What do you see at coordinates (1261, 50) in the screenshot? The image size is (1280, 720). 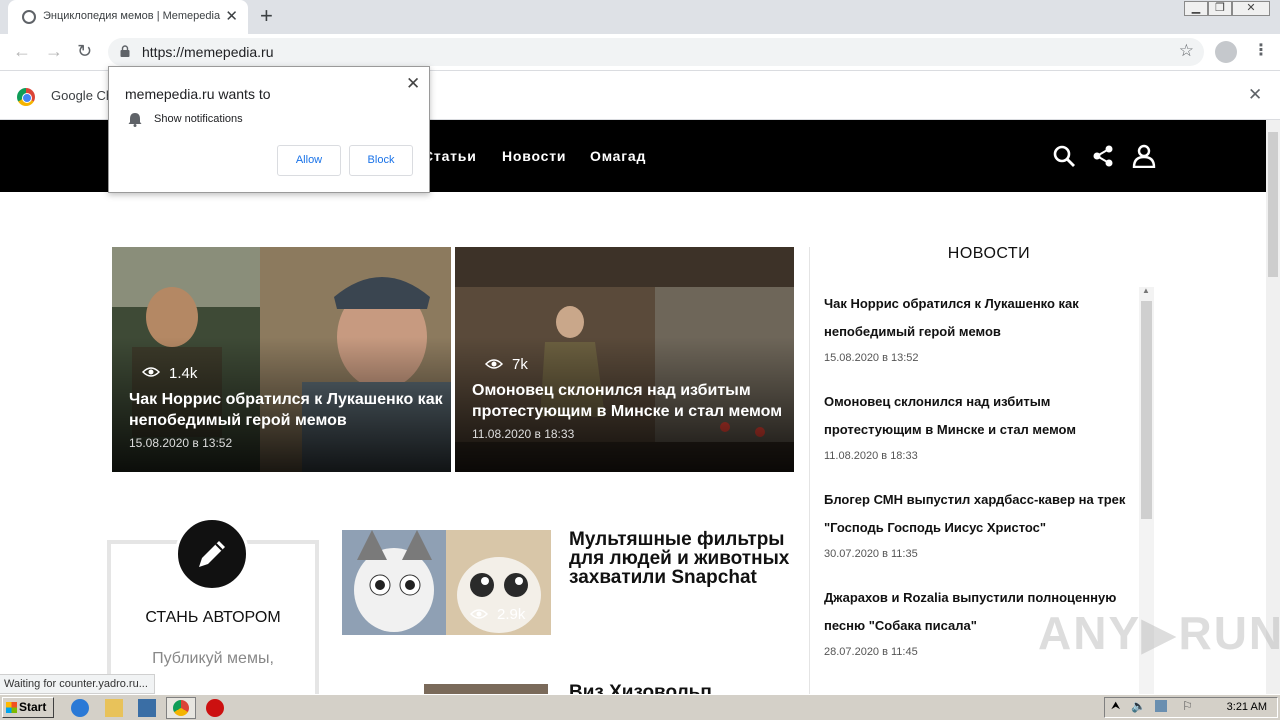 I see `menu-icon: ⋮` at bounding box center [1261, 50].